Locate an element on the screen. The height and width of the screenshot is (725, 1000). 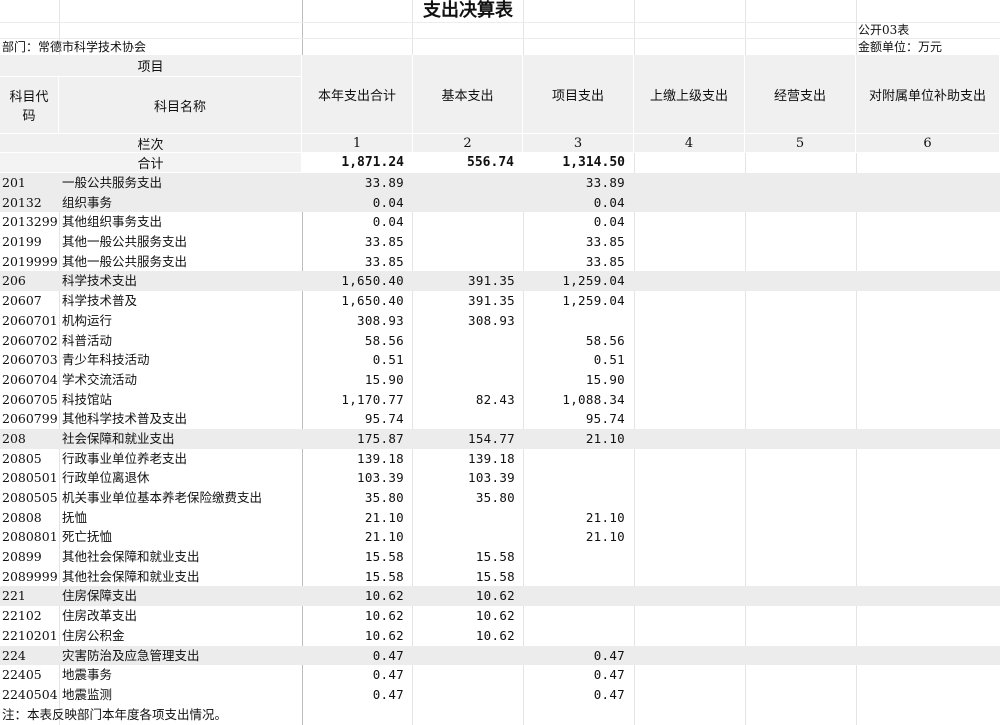
table-row: 2060705 科技馆站 1,170.77 82.43 1,088.34 is located at coordinates (500, 400).